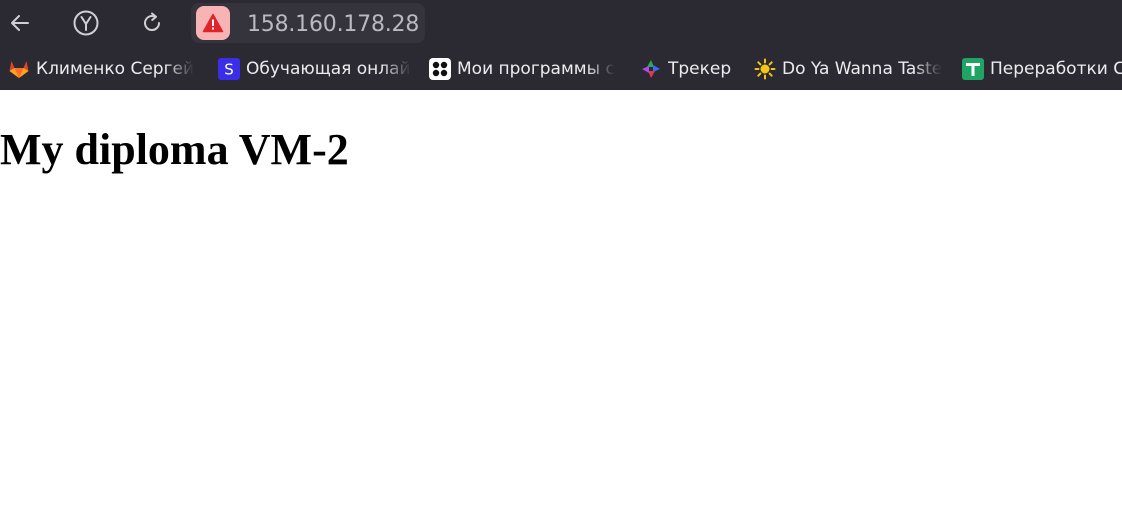 The image size is (1122, 506). What do you see at coordinates (174, 149) in the screenshot?
I see `page-title: My diploma VM-2` at bounding box center [174, 149].